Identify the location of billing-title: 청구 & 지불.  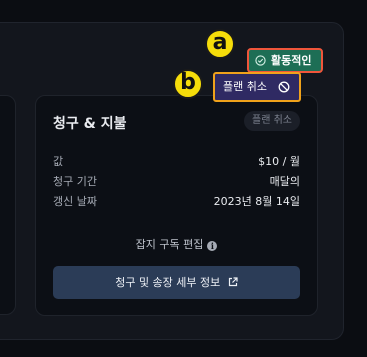
(90, 124).